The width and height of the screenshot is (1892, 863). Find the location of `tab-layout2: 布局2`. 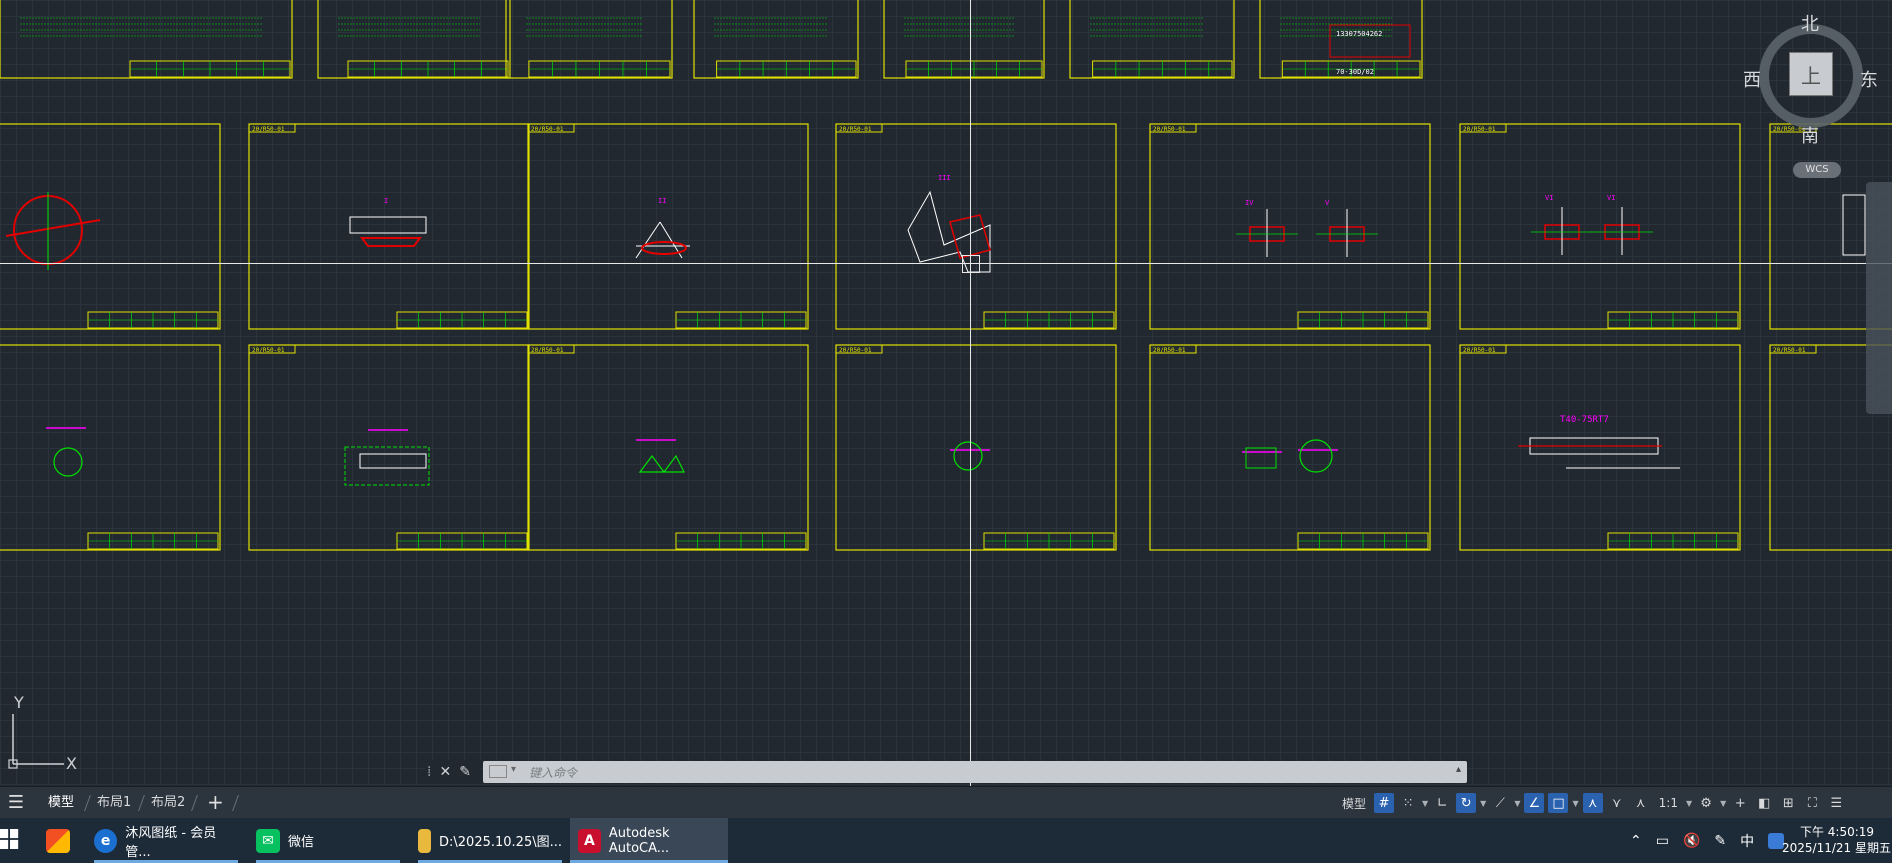

tab-layout2: 布局2 is located at coordinates (168, 803).